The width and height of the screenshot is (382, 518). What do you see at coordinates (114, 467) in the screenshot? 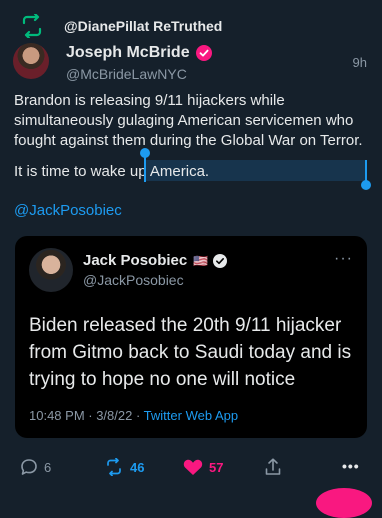
I see `retruth-action-icon` at bounding box center [114, 467].